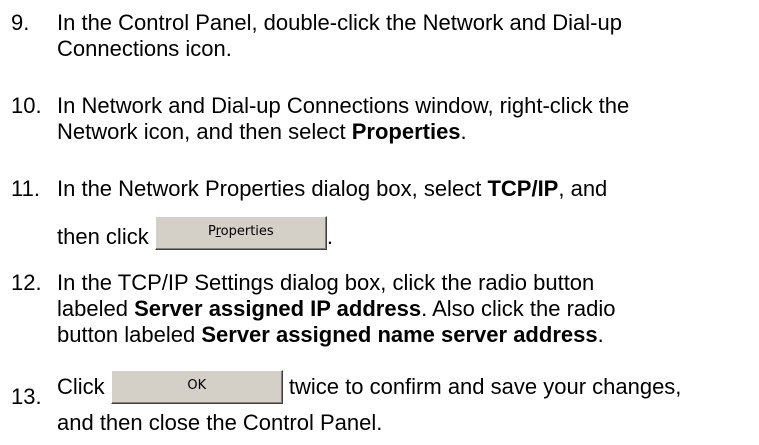  I want to click on step-line: Connections icon., so click(144, 48).